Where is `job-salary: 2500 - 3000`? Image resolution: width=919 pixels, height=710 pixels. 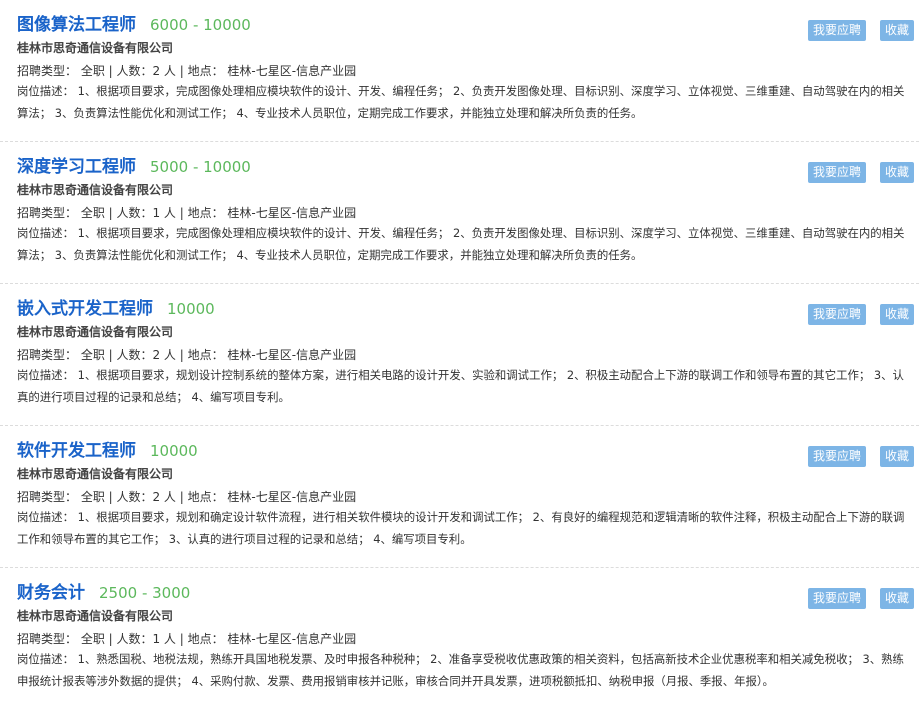 job-salary: 2500 - 3000 is located at coordinates (145, 593).